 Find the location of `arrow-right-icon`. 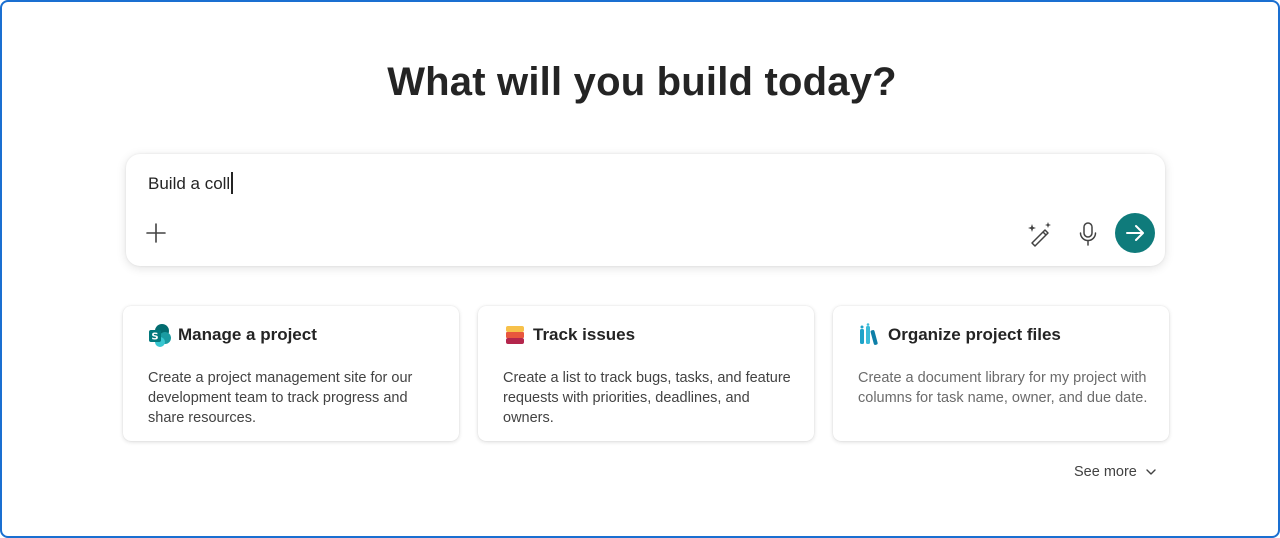

arrow-right-icon is located at coordinates (1135, 233).